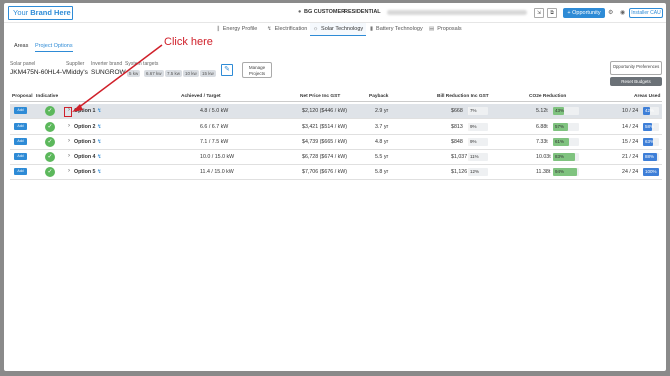 The width and height of the screenshot is (670, 376). Describe the element at coordinates (188, 42) in the screenshot. I see `annotation-click-here: Click here` at that location.